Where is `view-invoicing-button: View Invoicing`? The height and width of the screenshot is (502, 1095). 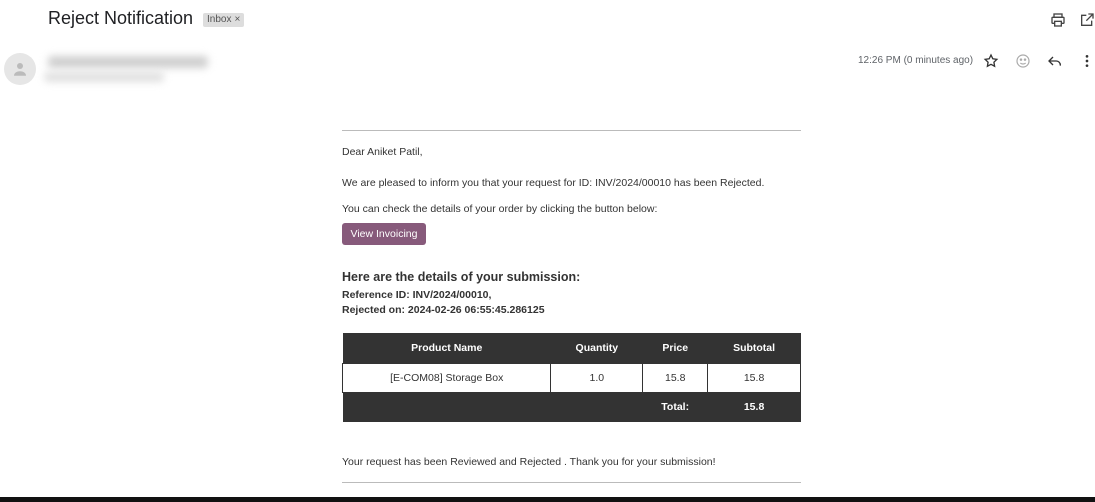
view-invoicing-button: View Invoicing is located at coordinates (384, 234).